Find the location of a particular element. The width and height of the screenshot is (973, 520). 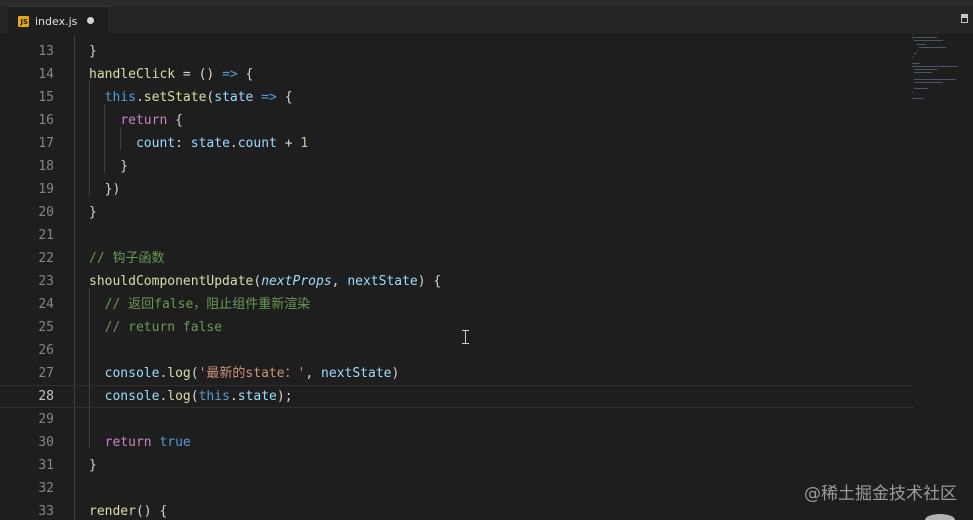

code-token: // 返回false，阻止组件重新渲染 is located at coordinates (200, 304).